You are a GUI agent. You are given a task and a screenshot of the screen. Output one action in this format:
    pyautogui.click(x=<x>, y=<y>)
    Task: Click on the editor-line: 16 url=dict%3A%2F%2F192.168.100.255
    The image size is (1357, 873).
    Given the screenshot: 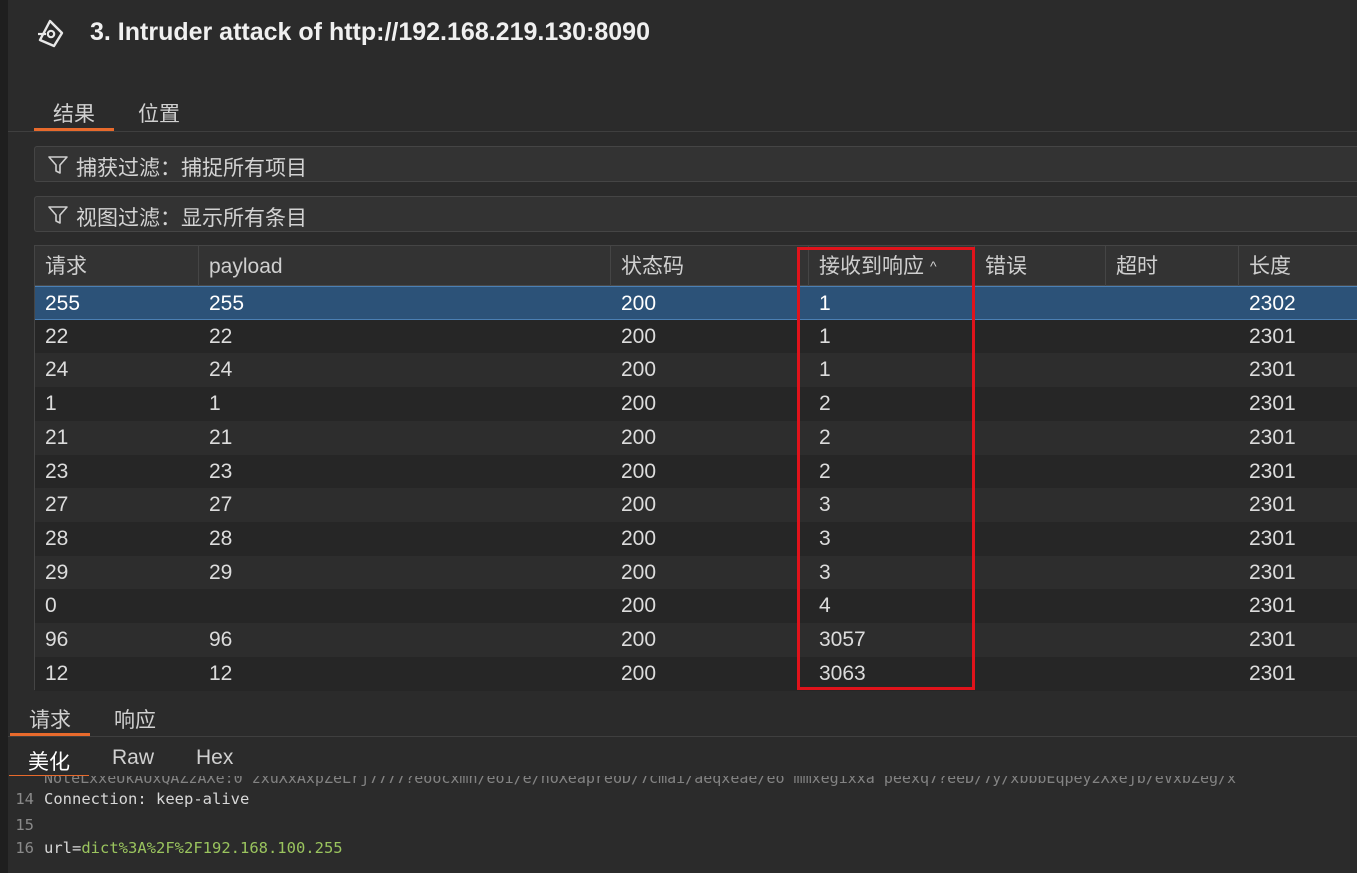 What is the action you would take?
    pyautogui.click(x=175, y=851)
    